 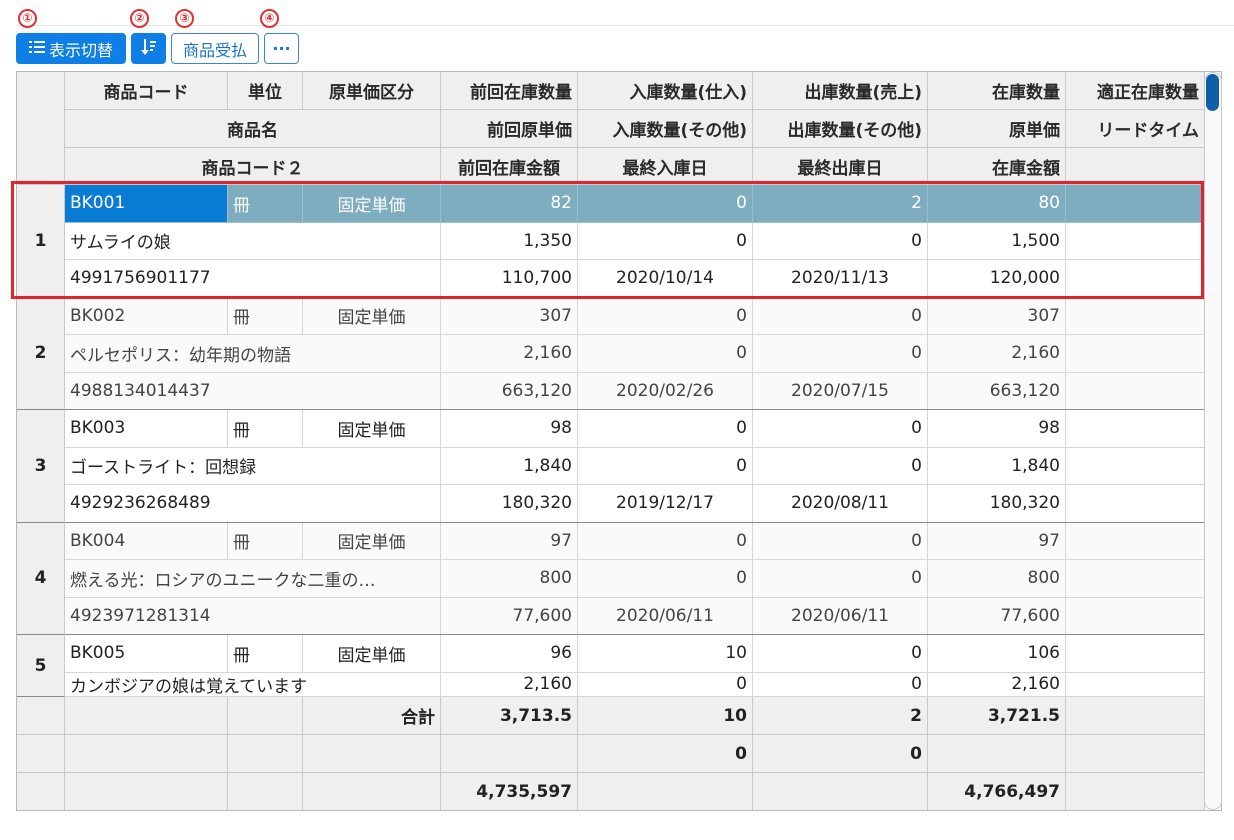 What do you see at coordinates (41, 466) in the screenshot?
I see `row-number: 3` at bounding box center [41, 466].